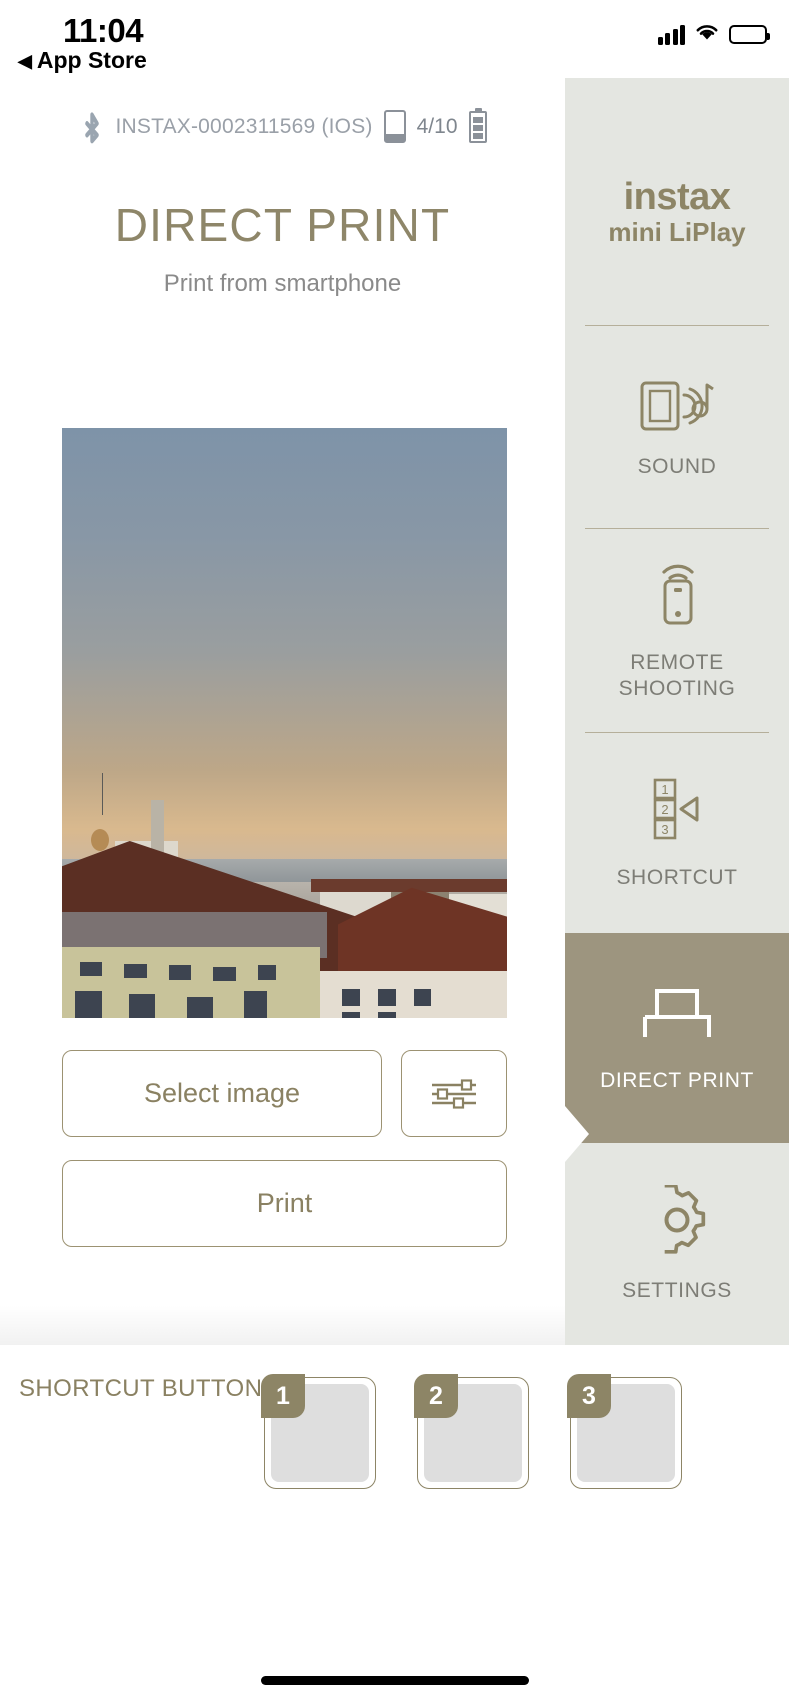 This screenshot has height=1707, width=789. Describe the element at coordinates (677, 811) in the screenshot. I see `shortcut-list-icon: 1 2 3` at that location.